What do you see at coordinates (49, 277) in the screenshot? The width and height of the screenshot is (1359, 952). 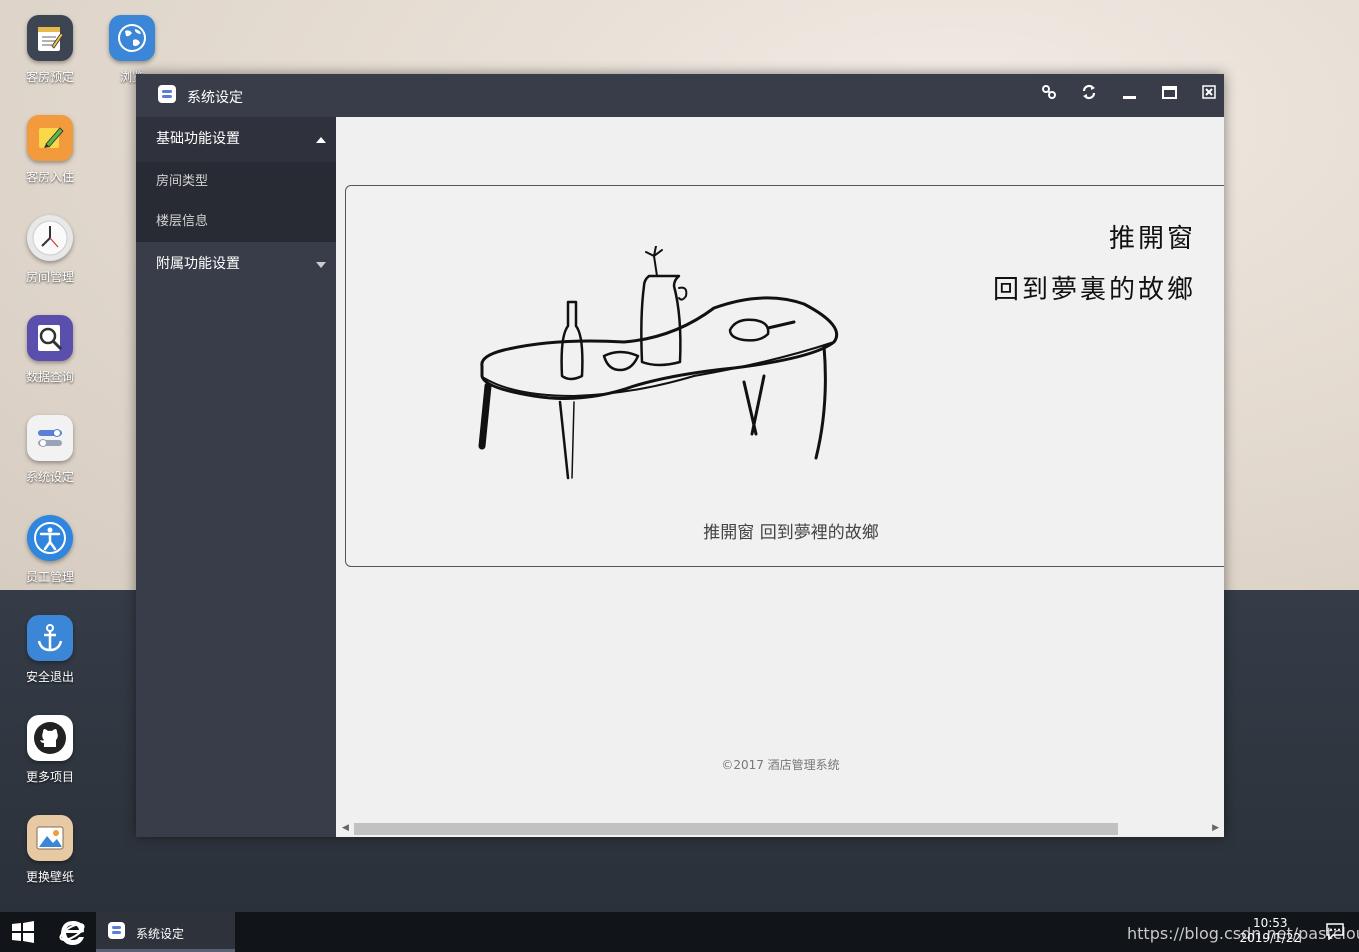 I see `desktop-icon-label: 房间管理` at bounding box center [49, 277].